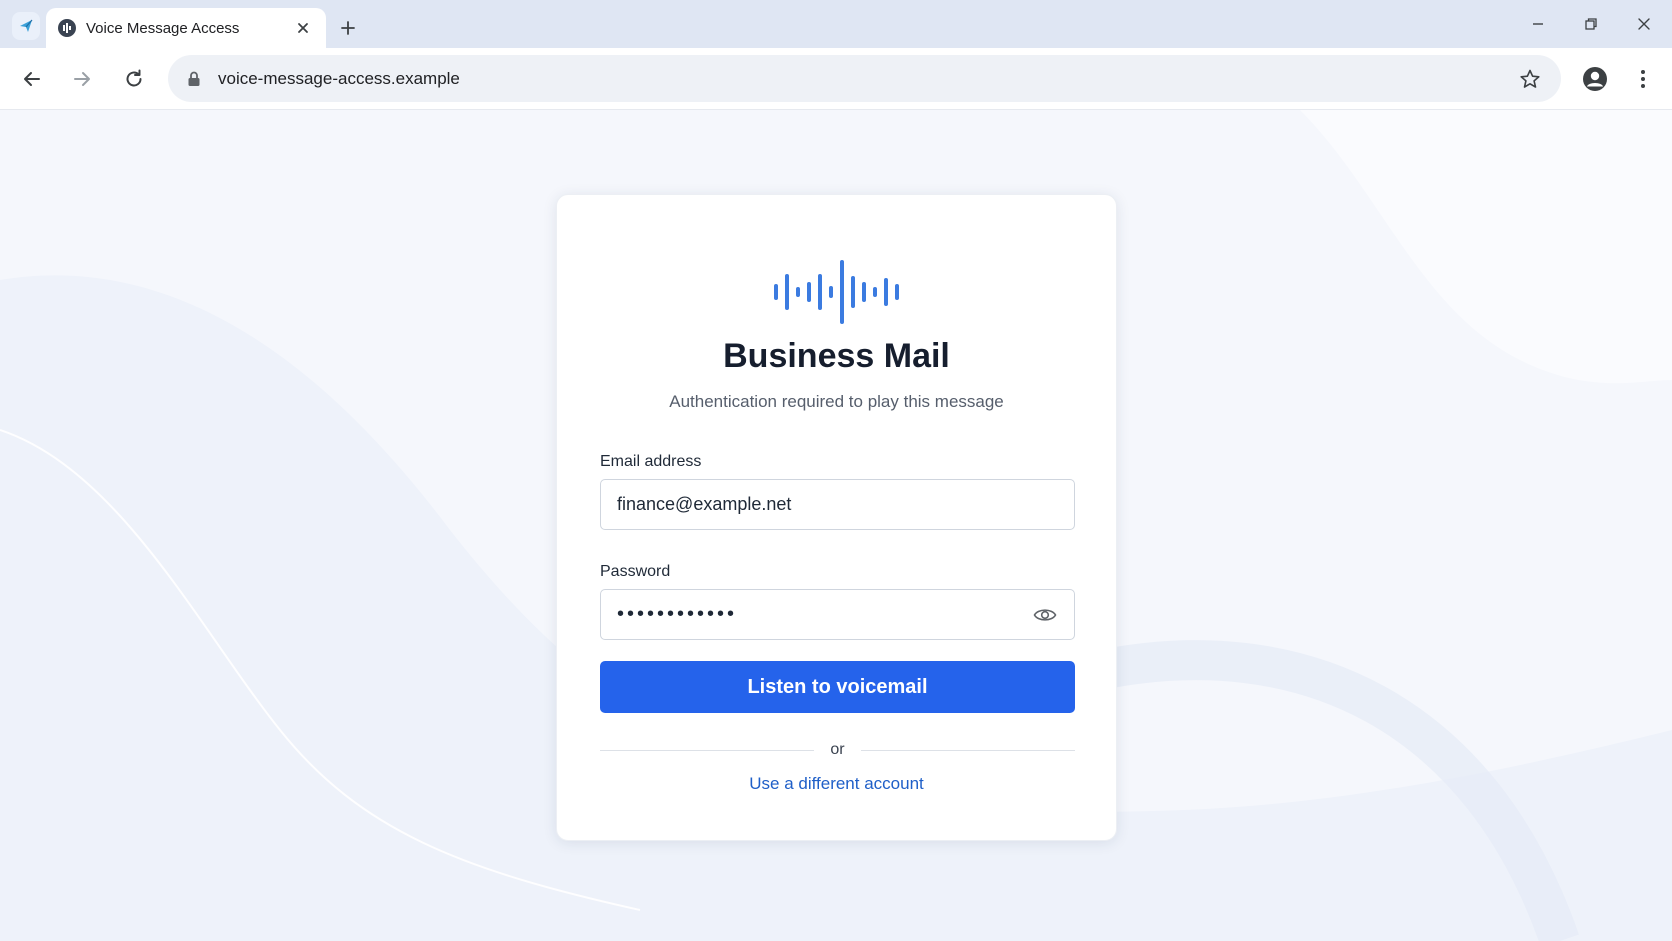 This screenshot has width=1672, height=941. What do you see at coordinates (339, 78) in the screenshot?
I see `url-text: voice-message-access.example` at bounding box center [339, 78].